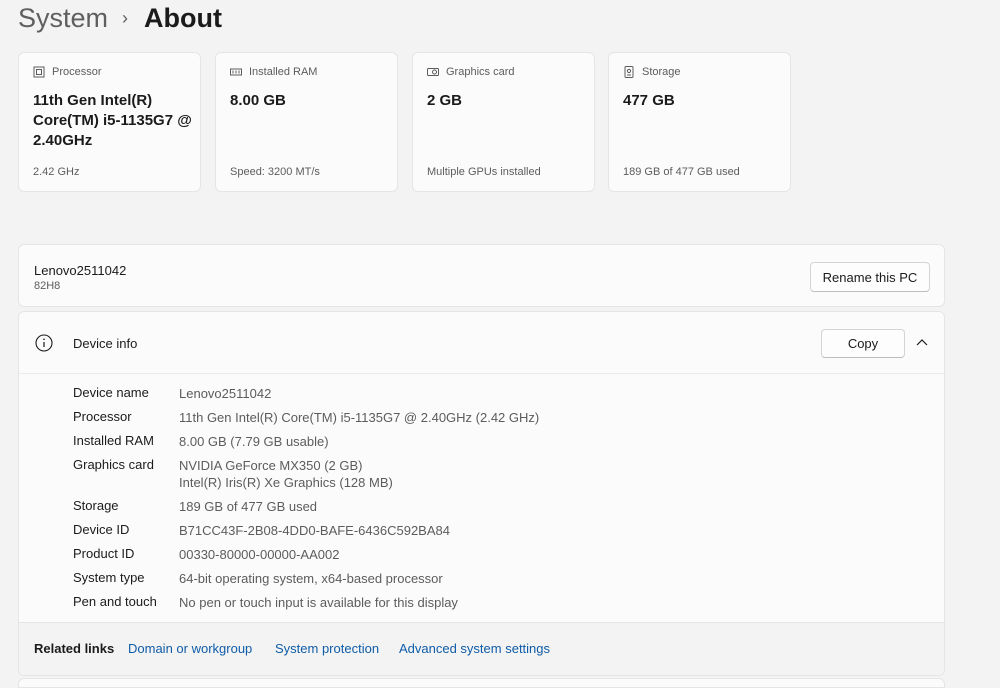 The image size is (1000, 688). What do you see at coordinates (115, 601) in the screenshot?
I see `spec-label: Pen and touch` at bounding box center [115, 601].